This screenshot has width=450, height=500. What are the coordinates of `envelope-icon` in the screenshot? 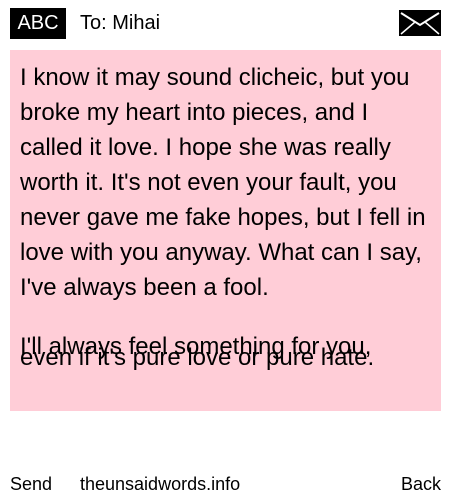 It's located at (420, 23).